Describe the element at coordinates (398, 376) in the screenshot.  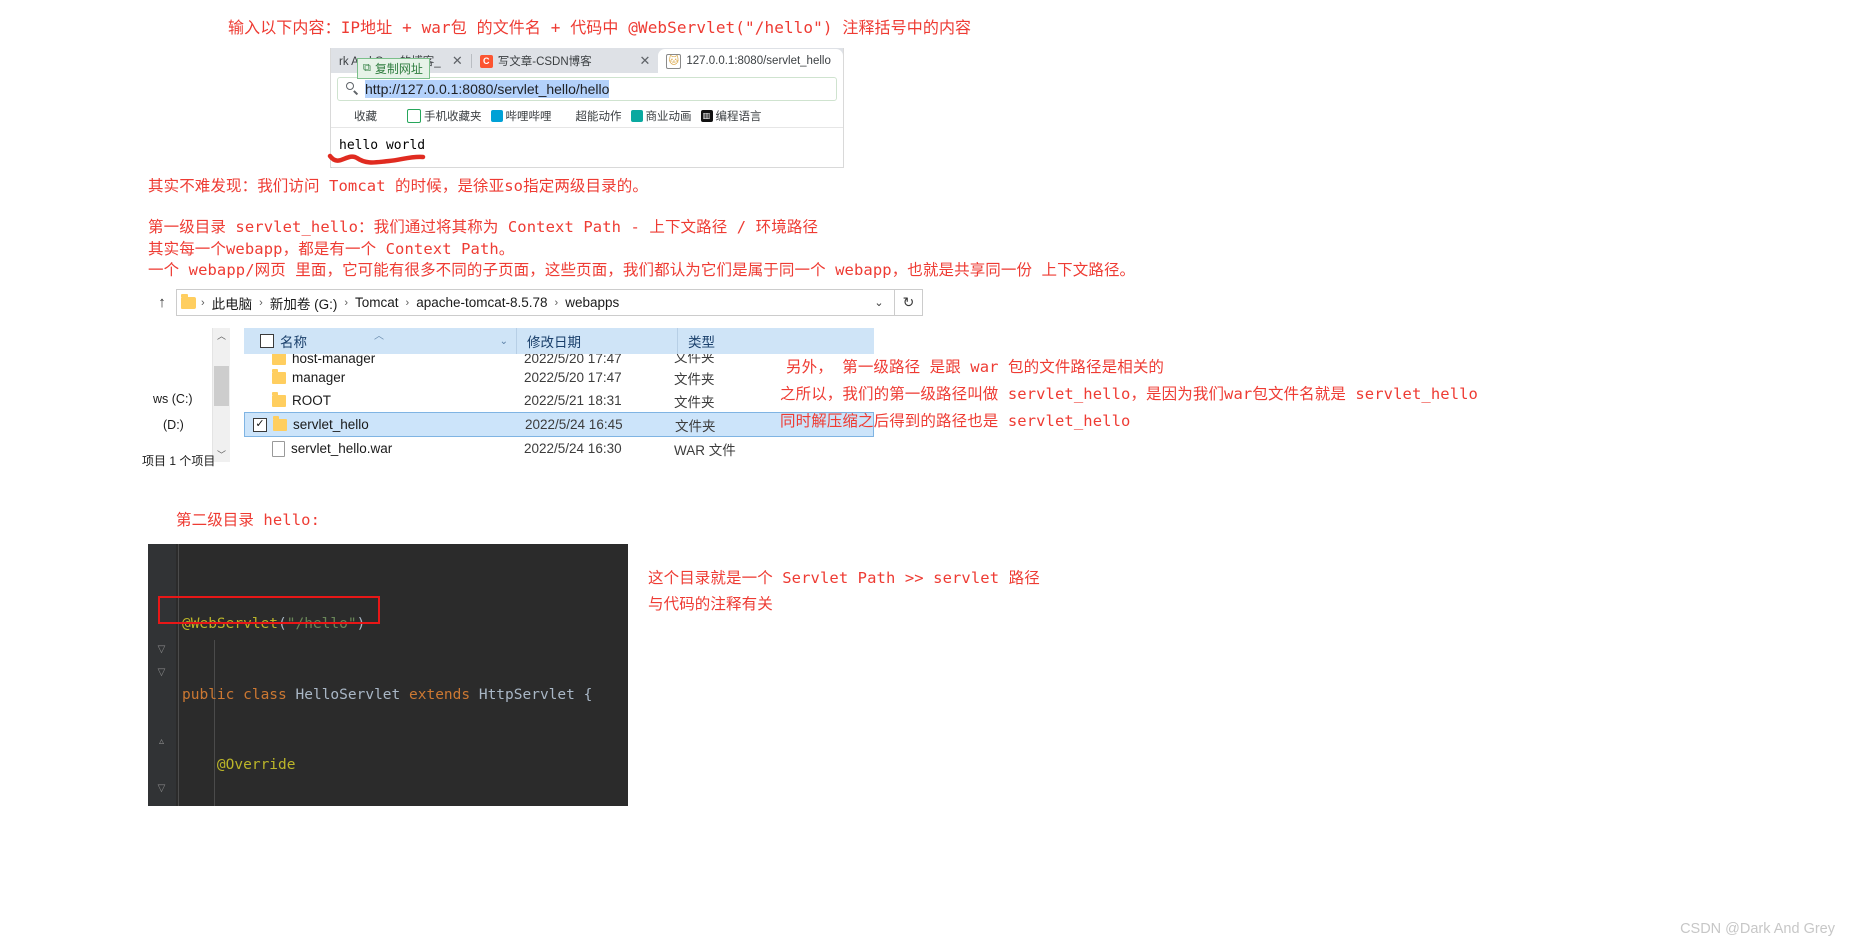
I see `file-name-cell: manager` at that location.